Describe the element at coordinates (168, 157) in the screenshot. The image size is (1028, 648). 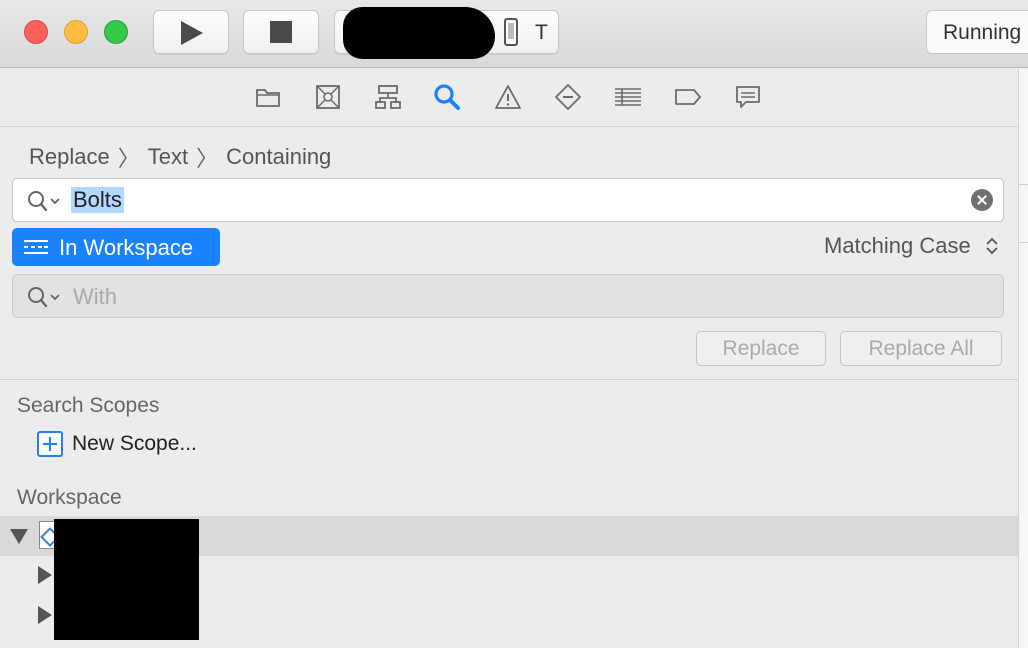
I see `breadcrumb-text: Text` at that location.